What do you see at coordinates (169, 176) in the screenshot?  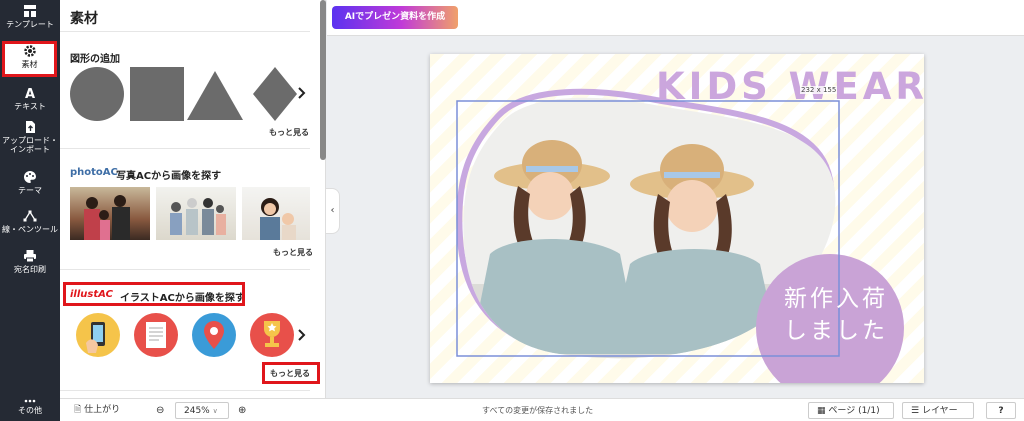 I see `photo-section-title: 写真ACから画像を探す` at bounding box center [169, 176].